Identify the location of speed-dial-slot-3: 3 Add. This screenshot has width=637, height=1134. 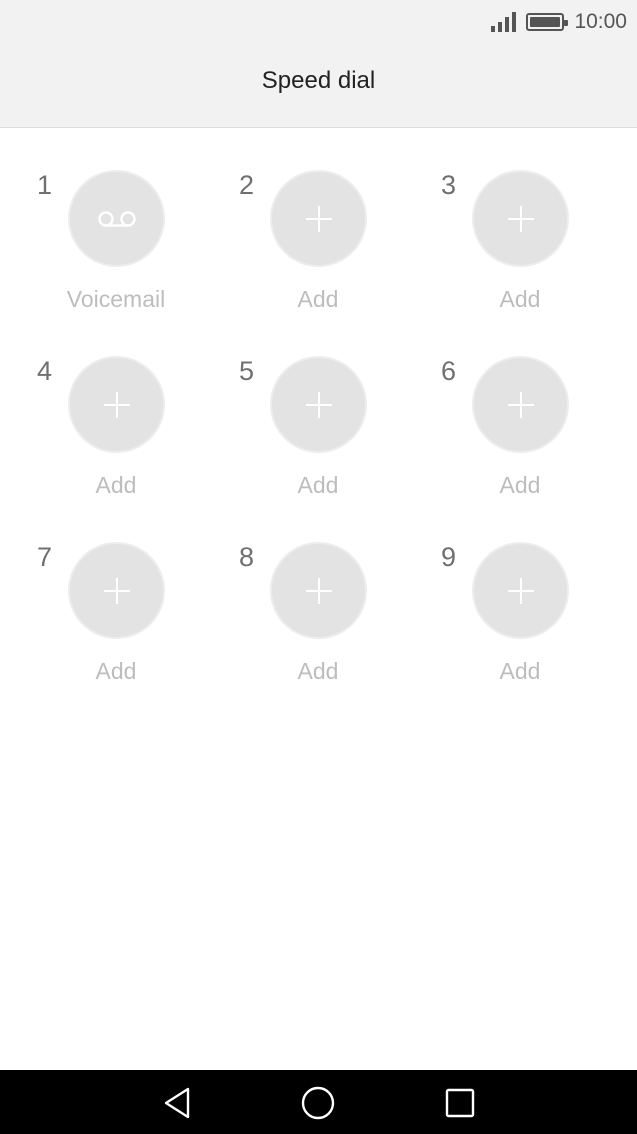
(504, 221).